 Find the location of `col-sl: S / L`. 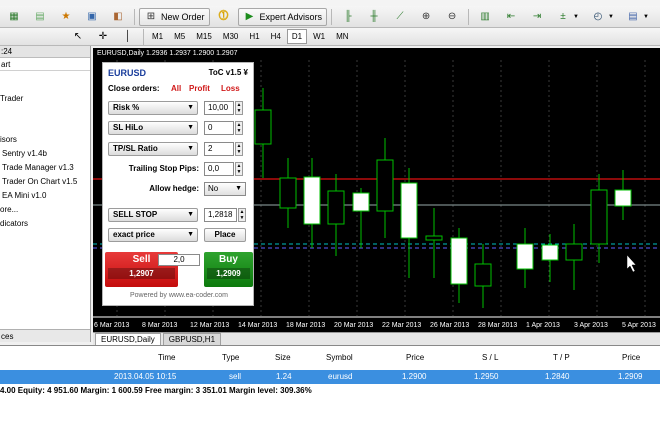

col-sl: S / L is located at coordinates (490, 357).